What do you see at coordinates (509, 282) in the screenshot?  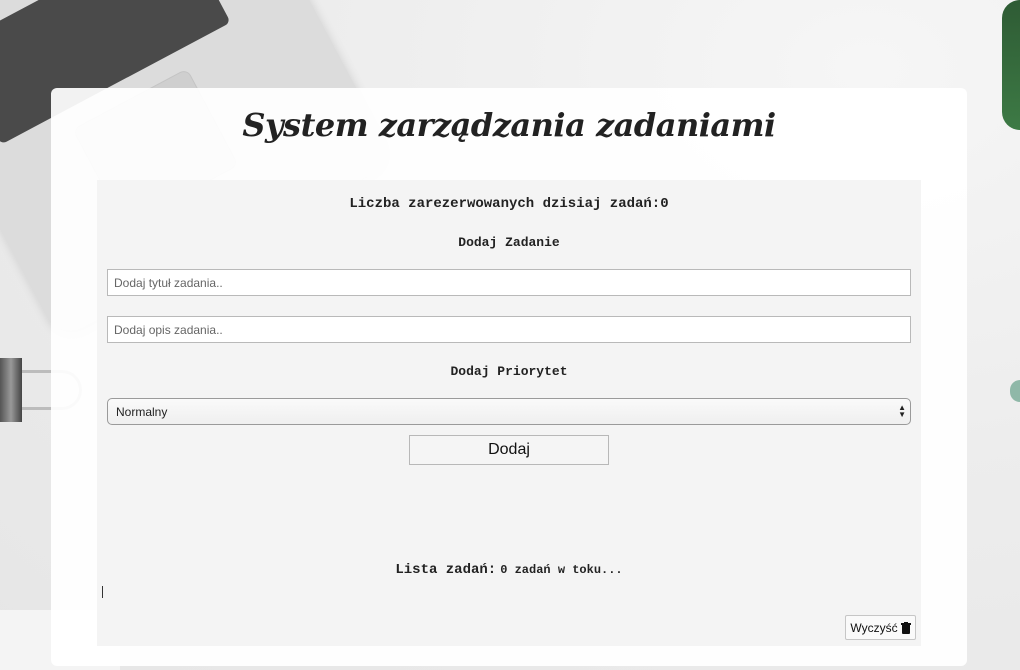 I see `task-title-input` at bounding box center [509, 282].